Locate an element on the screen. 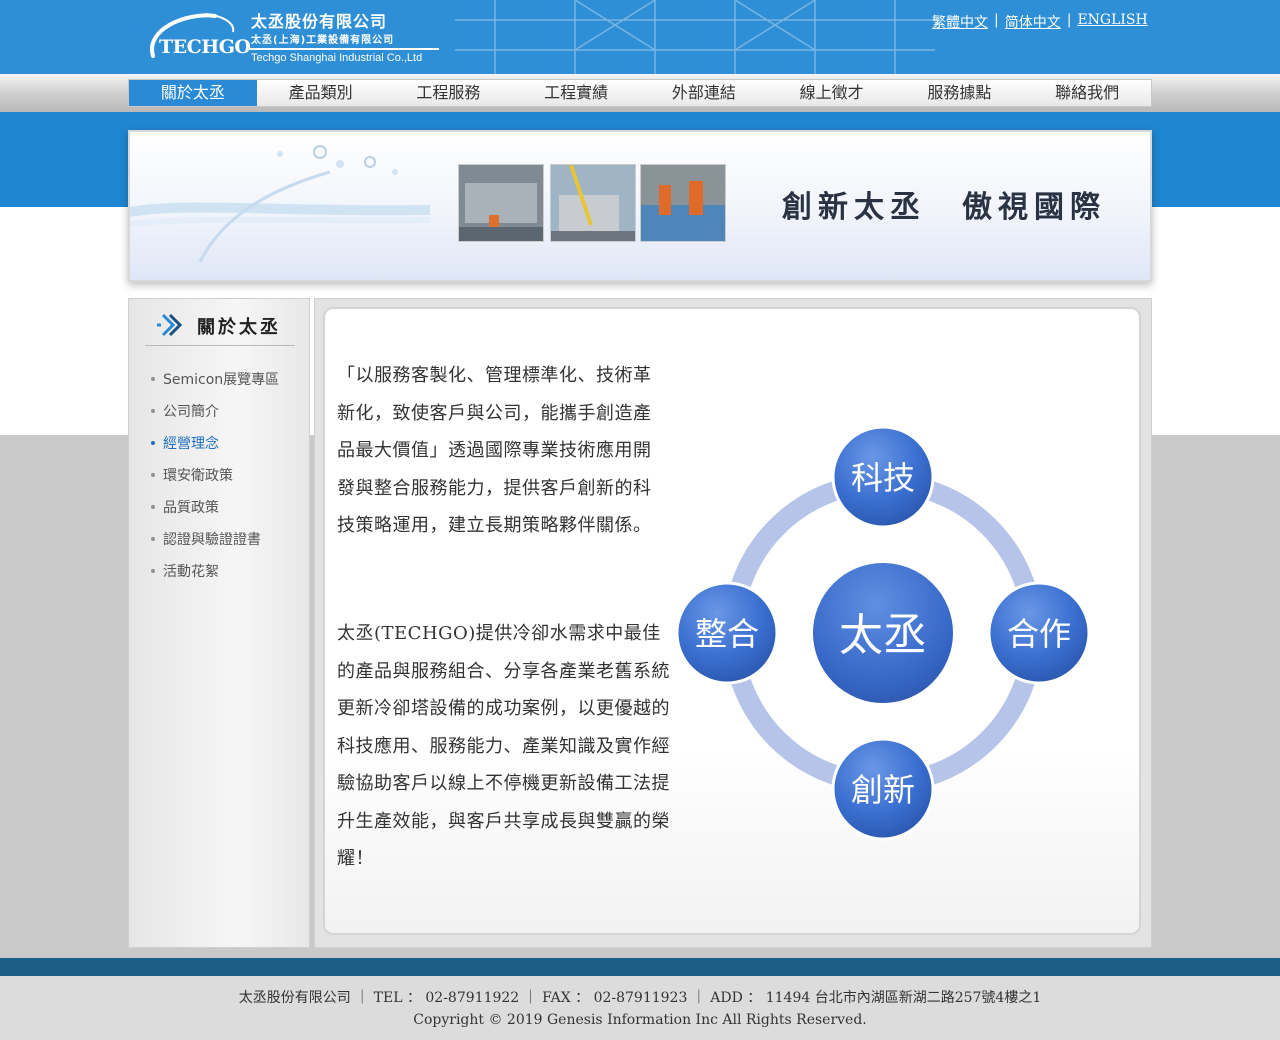  footer-band is located at coordinates (640, 967).